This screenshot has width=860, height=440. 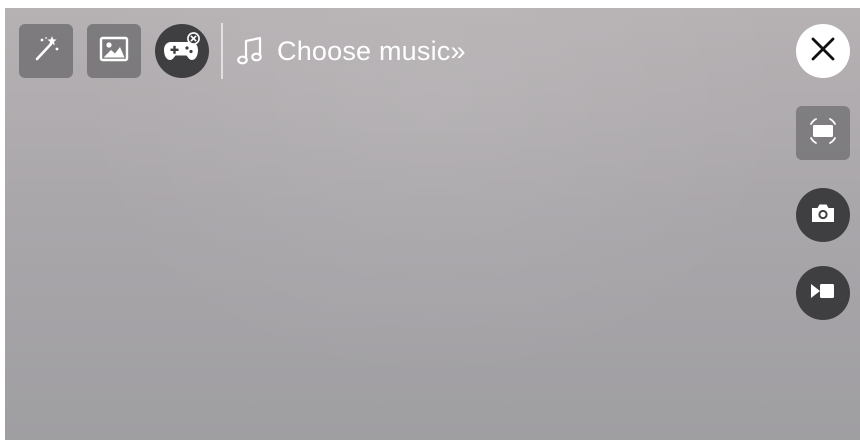 I want to click on record-button, so click(x=823, y=293).